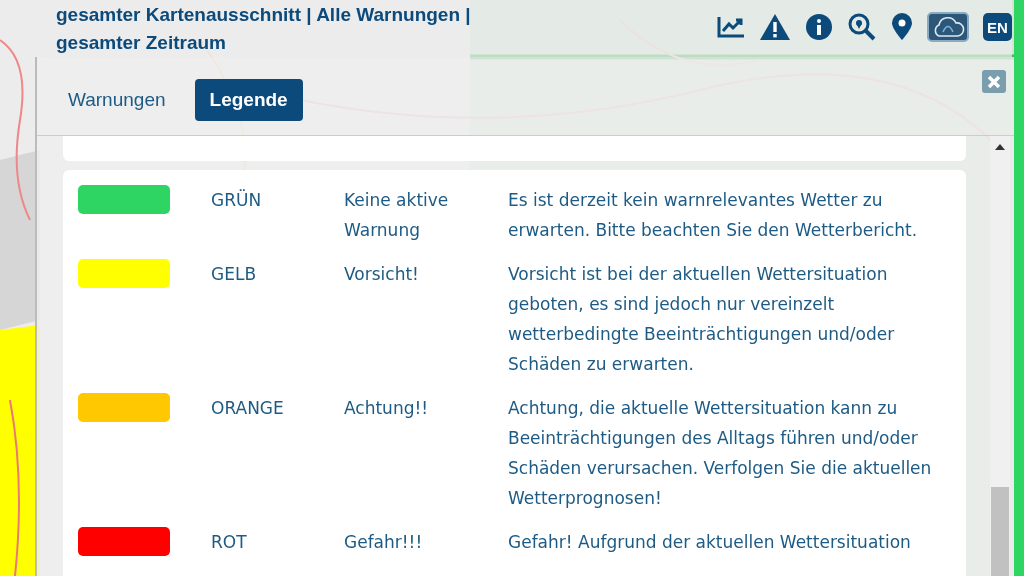  What do you see at coordinates (819, 27) in the screenshot?
I see `info-button` at bounding box center [819, 27].